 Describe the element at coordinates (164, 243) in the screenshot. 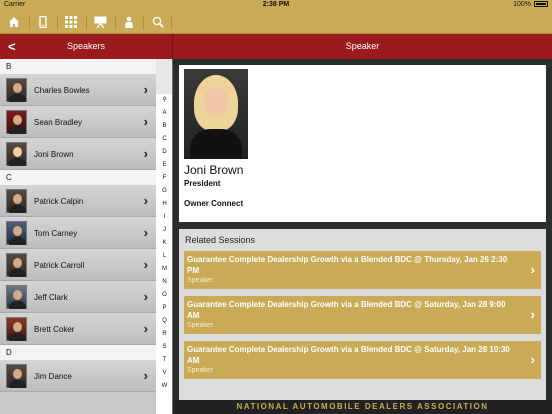

I see `index-letter: K` at that location.